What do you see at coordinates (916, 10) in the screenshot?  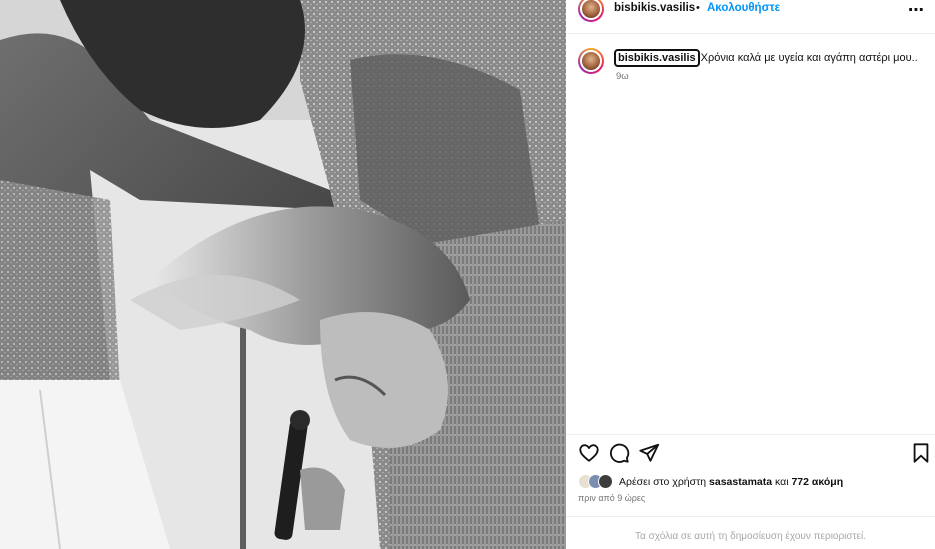 I see `more-options-icon: ⋯` at bounding box center [916, 10].